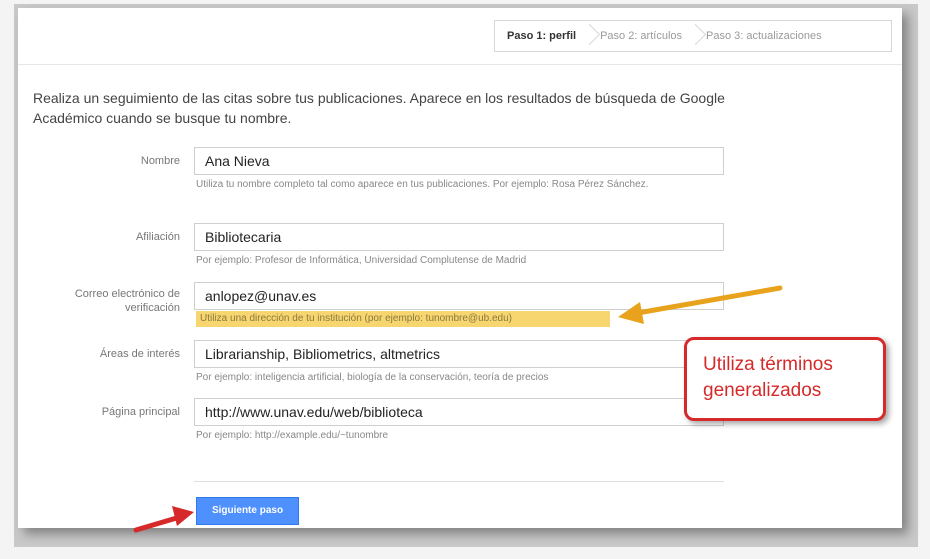  Describe the element at coordinates (700, 304) in the screenshot. I see `orange-arrow-icon` at that location.